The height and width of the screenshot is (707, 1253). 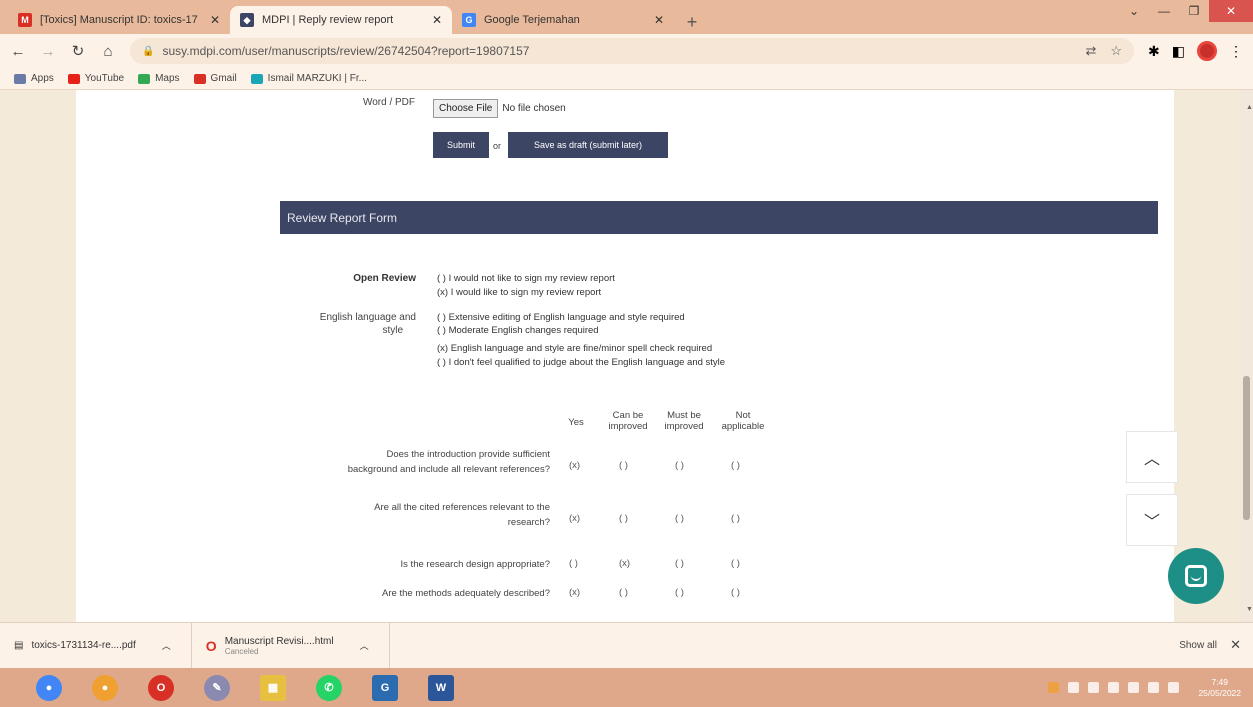 I want to click on tab-google-translate: G Google Terjemahan ✕, so click(x=563, y=20).